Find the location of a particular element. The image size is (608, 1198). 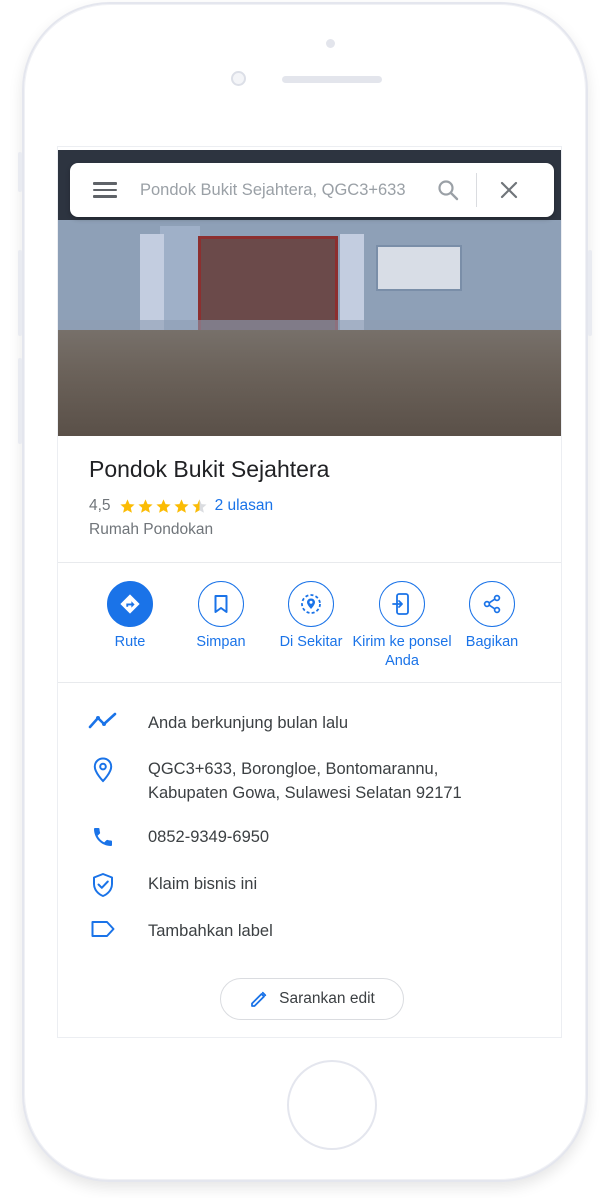

save-label: Simpan is located at coordinates (221, 642).